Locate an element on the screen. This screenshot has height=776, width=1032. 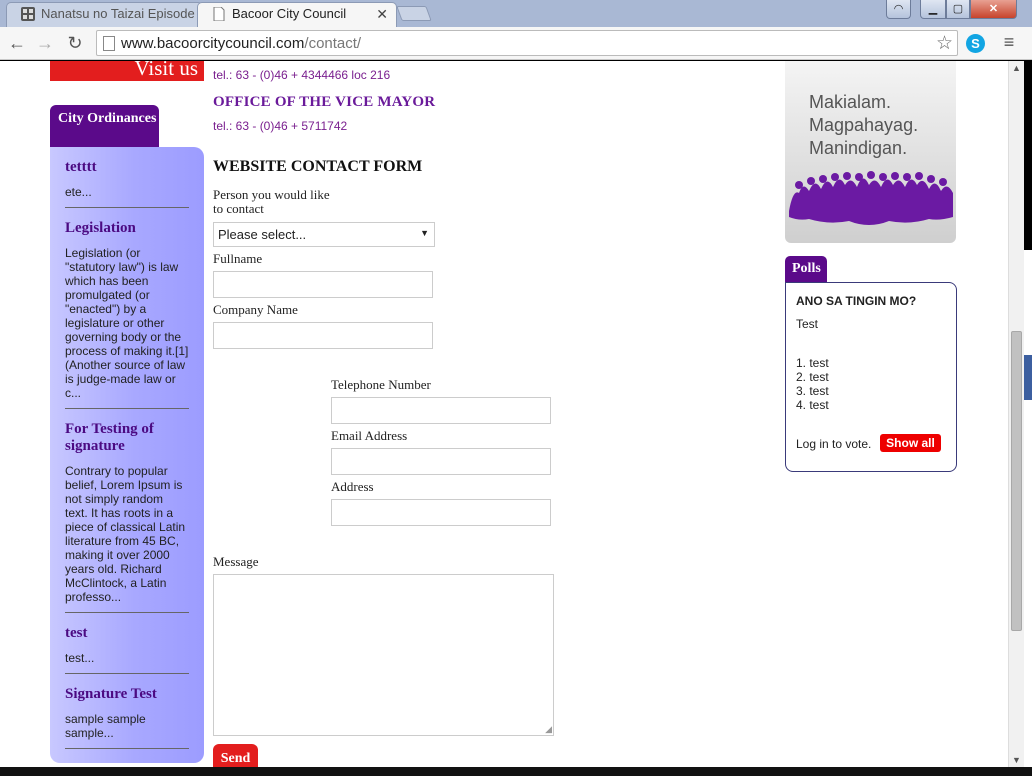
user-icon: ◠ is located at coordinates (898, 9).